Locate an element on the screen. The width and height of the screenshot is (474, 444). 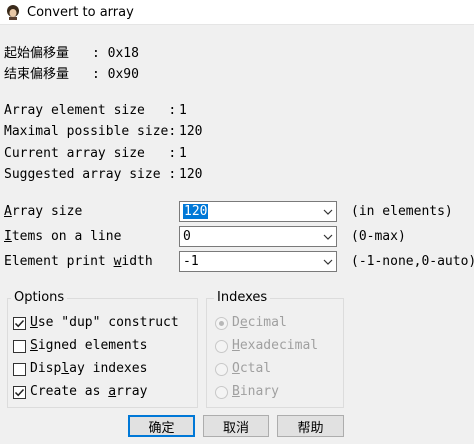
array-size-value: 120 is located at coordinates (196, 211).